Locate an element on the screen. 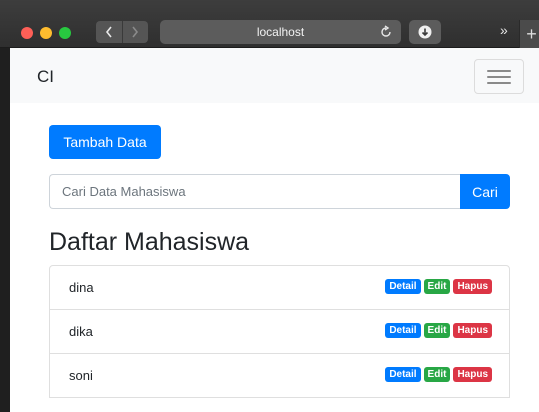 This screenshot has width=539, height=412. page-title: Daftar Mahasiswa is located at coordinates (149, 242).